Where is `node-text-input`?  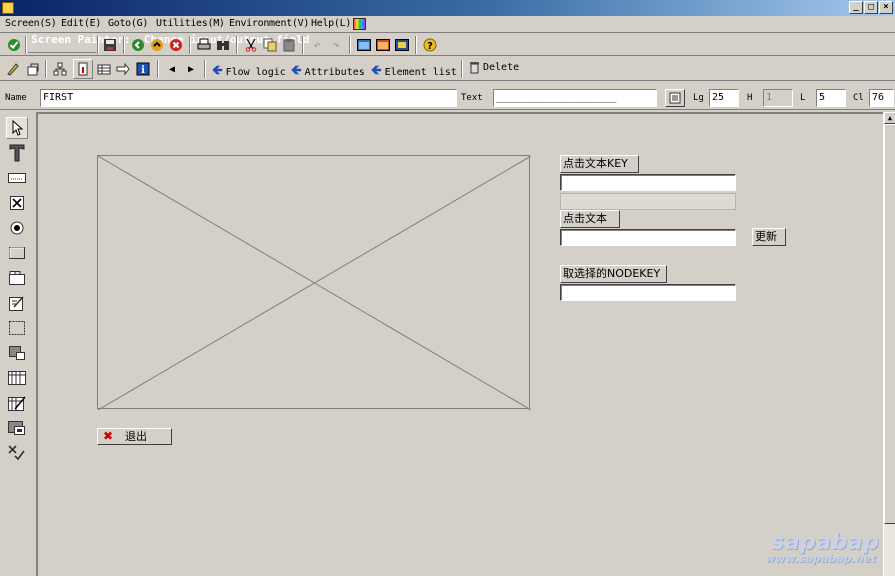 node-text-input is located at coordinates (648, 237).